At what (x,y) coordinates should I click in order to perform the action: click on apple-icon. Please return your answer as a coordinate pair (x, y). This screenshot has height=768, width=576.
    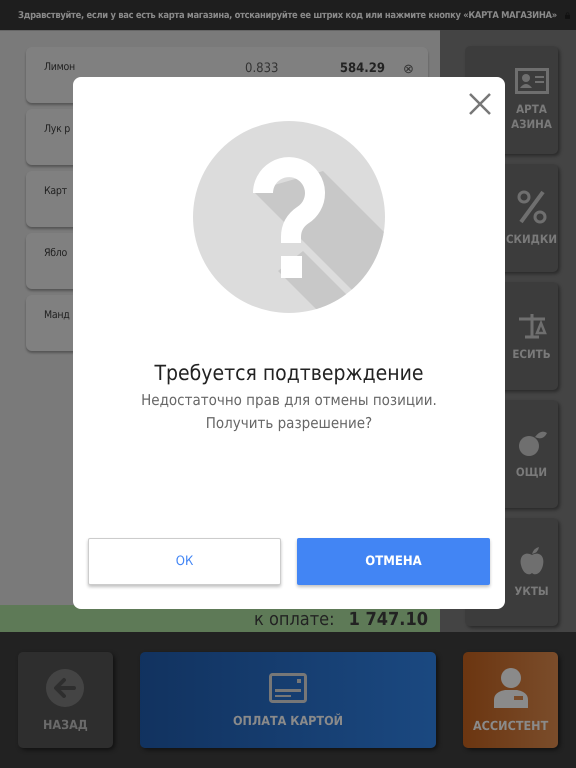
    Looking at the image, I should click on (531, 561).